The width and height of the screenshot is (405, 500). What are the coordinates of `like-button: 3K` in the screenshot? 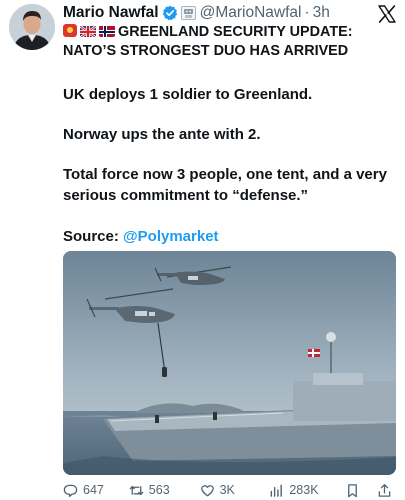 It's located at (235, 490).